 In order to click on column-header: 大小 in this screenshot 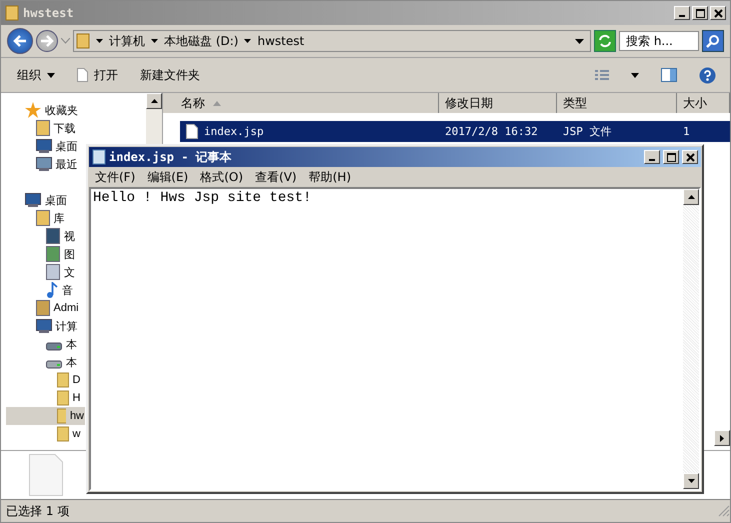, I will do `click(703, 103)`.